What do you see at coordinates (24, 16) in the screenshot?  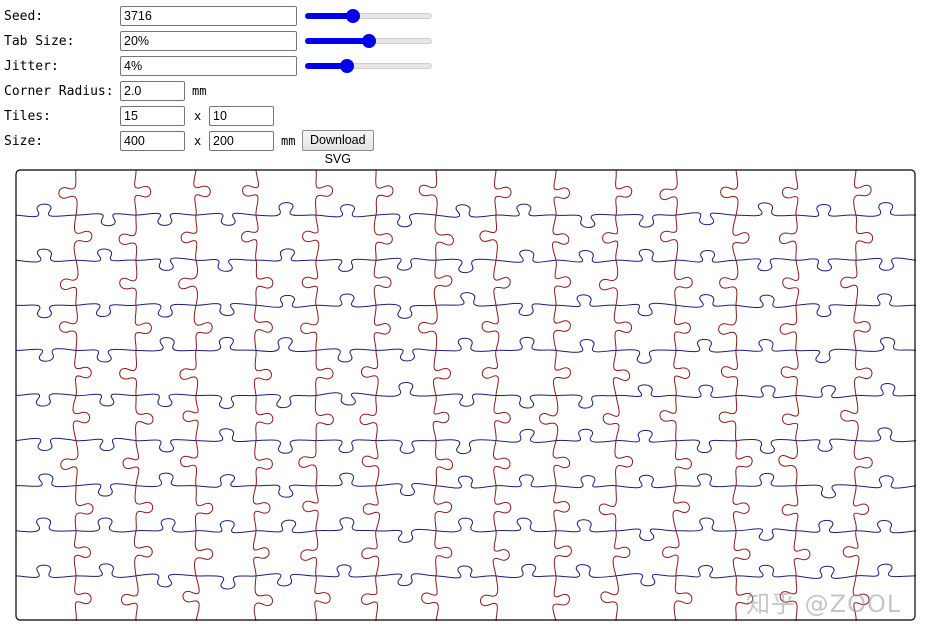 I see `seed-label: Seed:` at bounding box center [24, 16].